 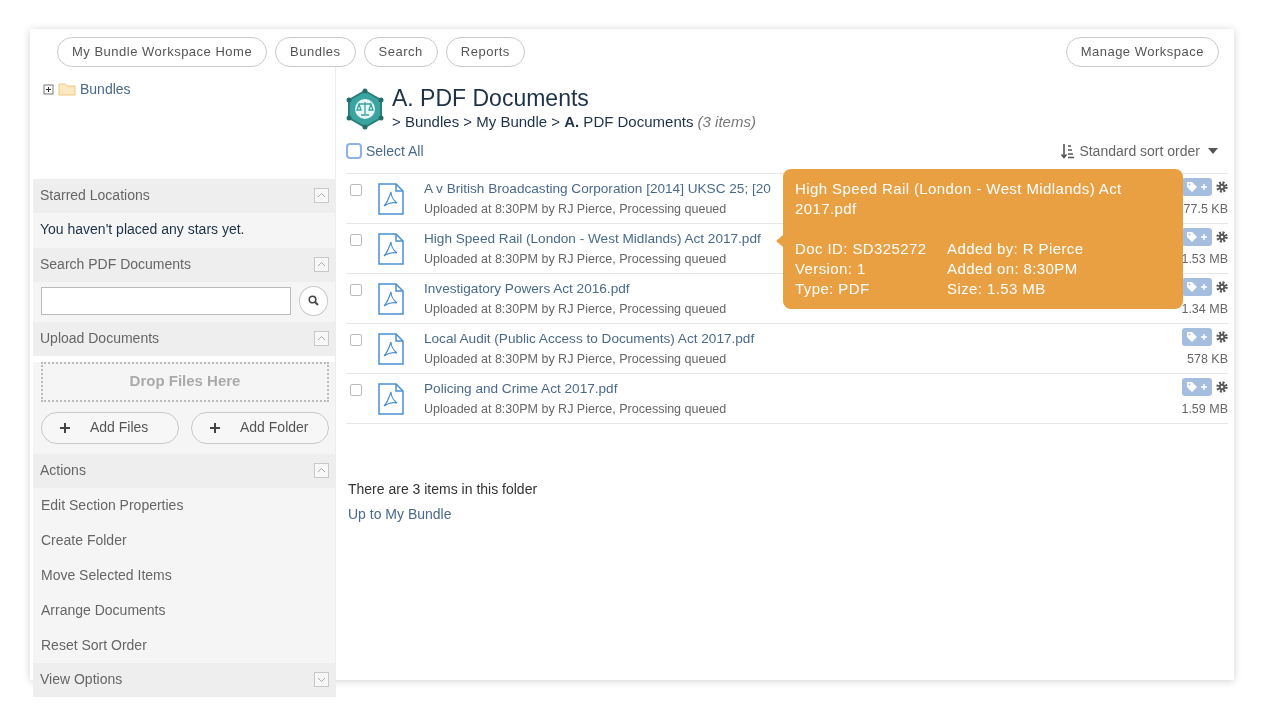 I want to click on file-size: 1.53 MB, so click(x=1204, y=260).